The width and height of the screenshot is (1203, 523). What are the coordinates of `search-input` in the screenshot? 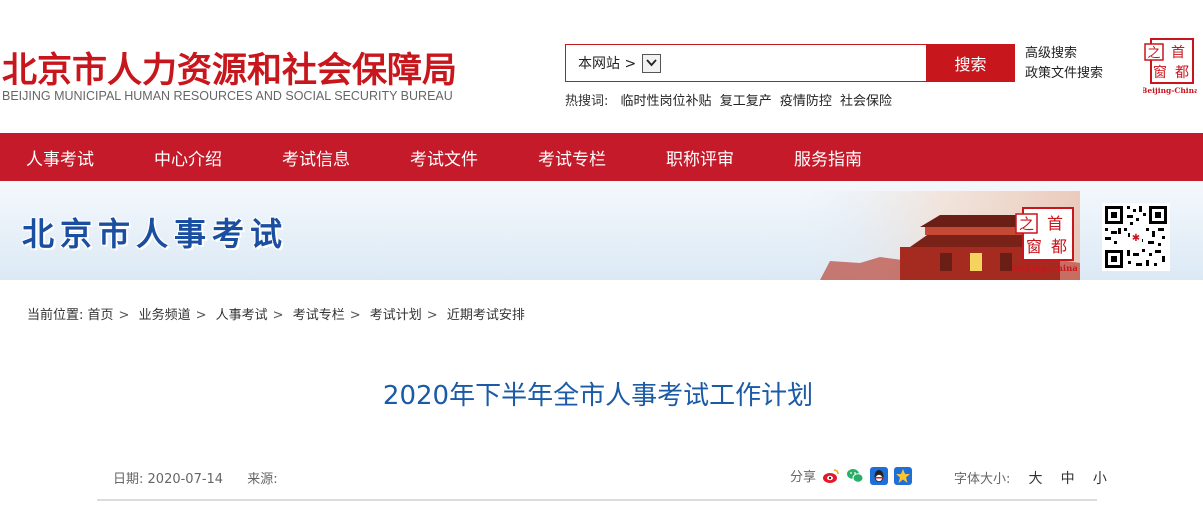 It's located at (801, 63).